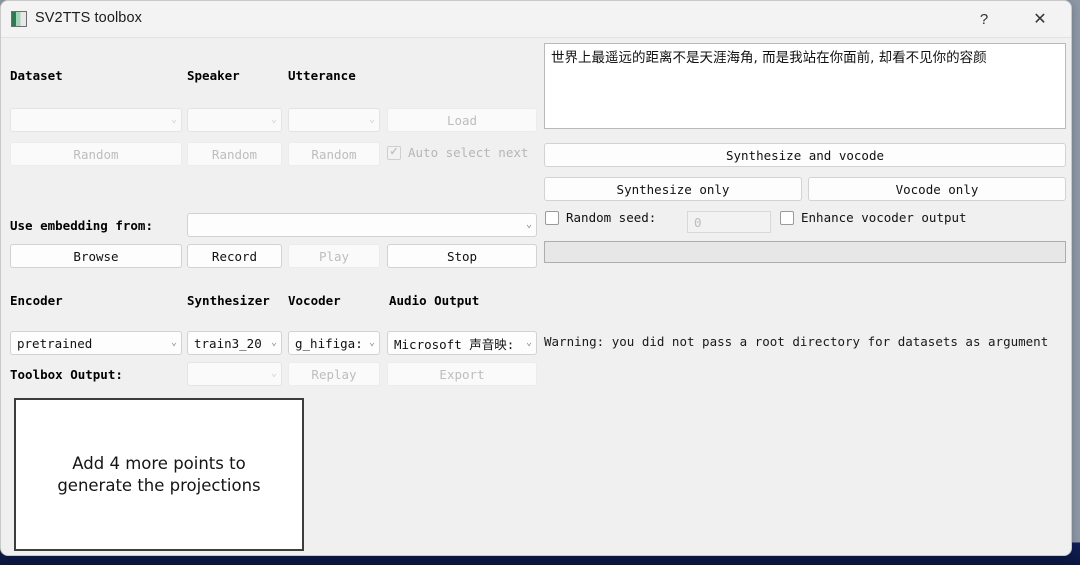 The height and width of the screenshot is (565, 1080). What do you see at coordinates (96, 154) in the screenshot?
I see `random-dataset-button: Random` at bounding box center [96, 154].